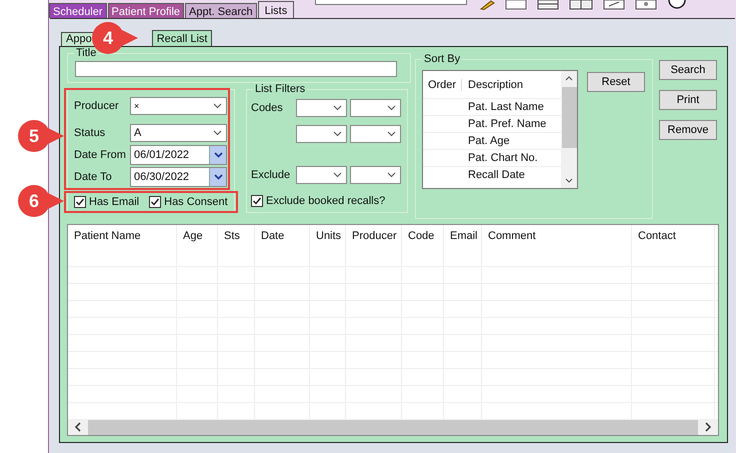  I want to click on chevron-left-icon, so click(78, 427).